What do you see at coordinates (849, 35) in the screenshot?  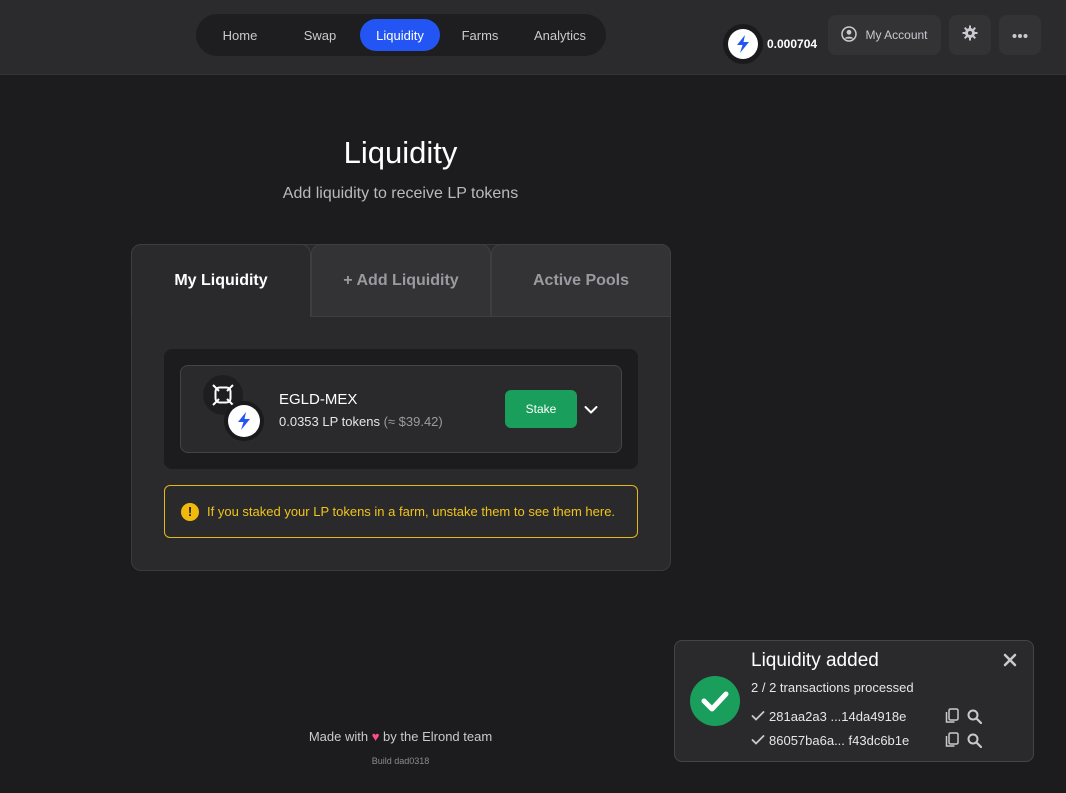 I see `user-icon` at bounding box center [849, 35].